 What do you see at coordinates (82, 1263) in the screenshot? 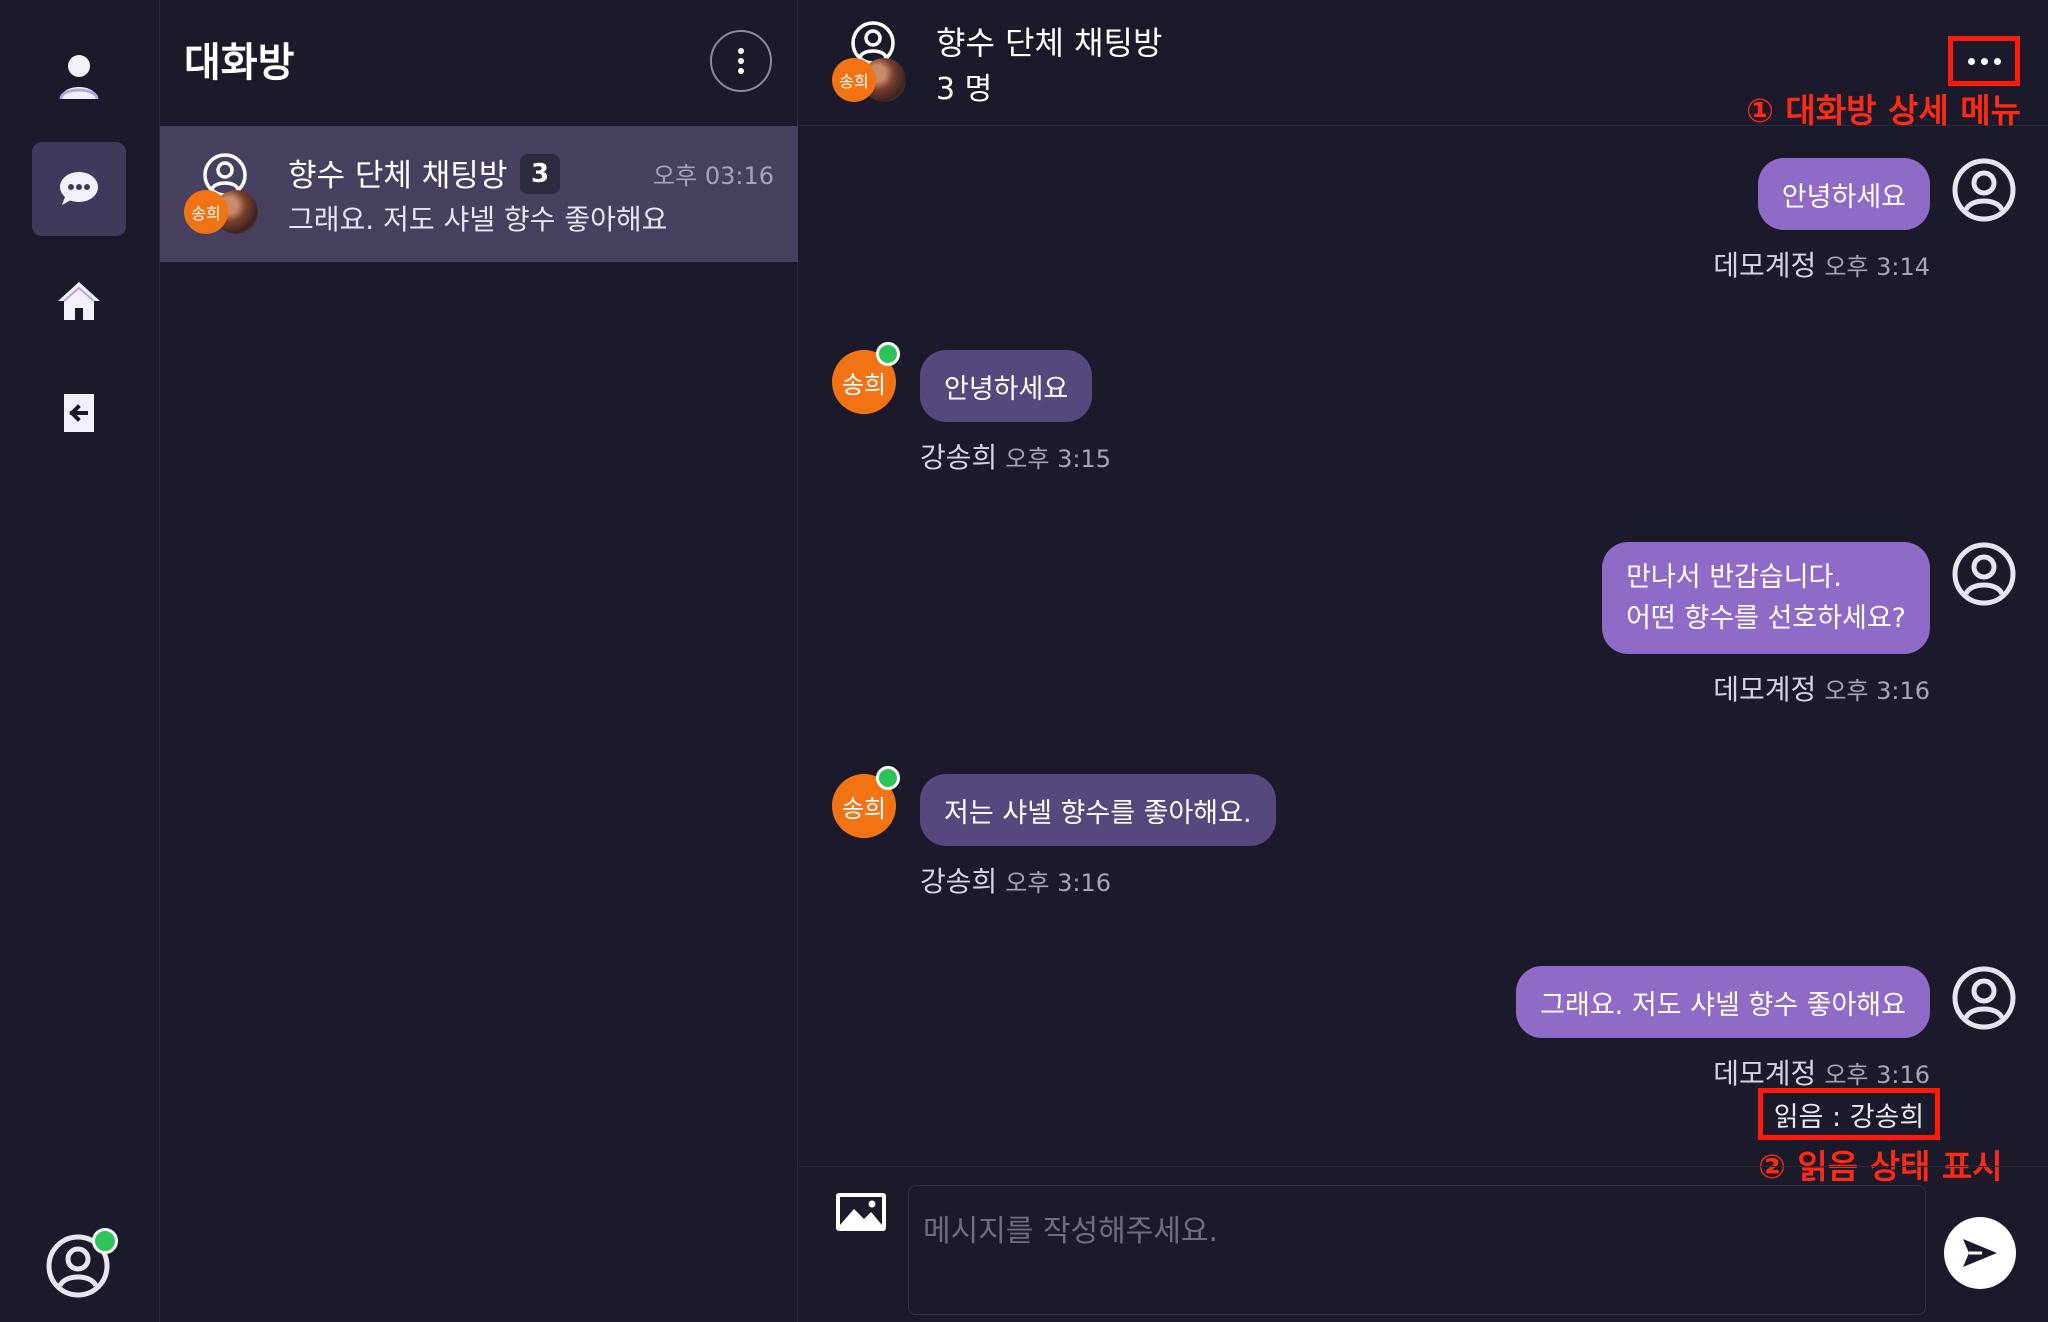
I see `my-profile-avatar` at bounding box center [82, 1263].